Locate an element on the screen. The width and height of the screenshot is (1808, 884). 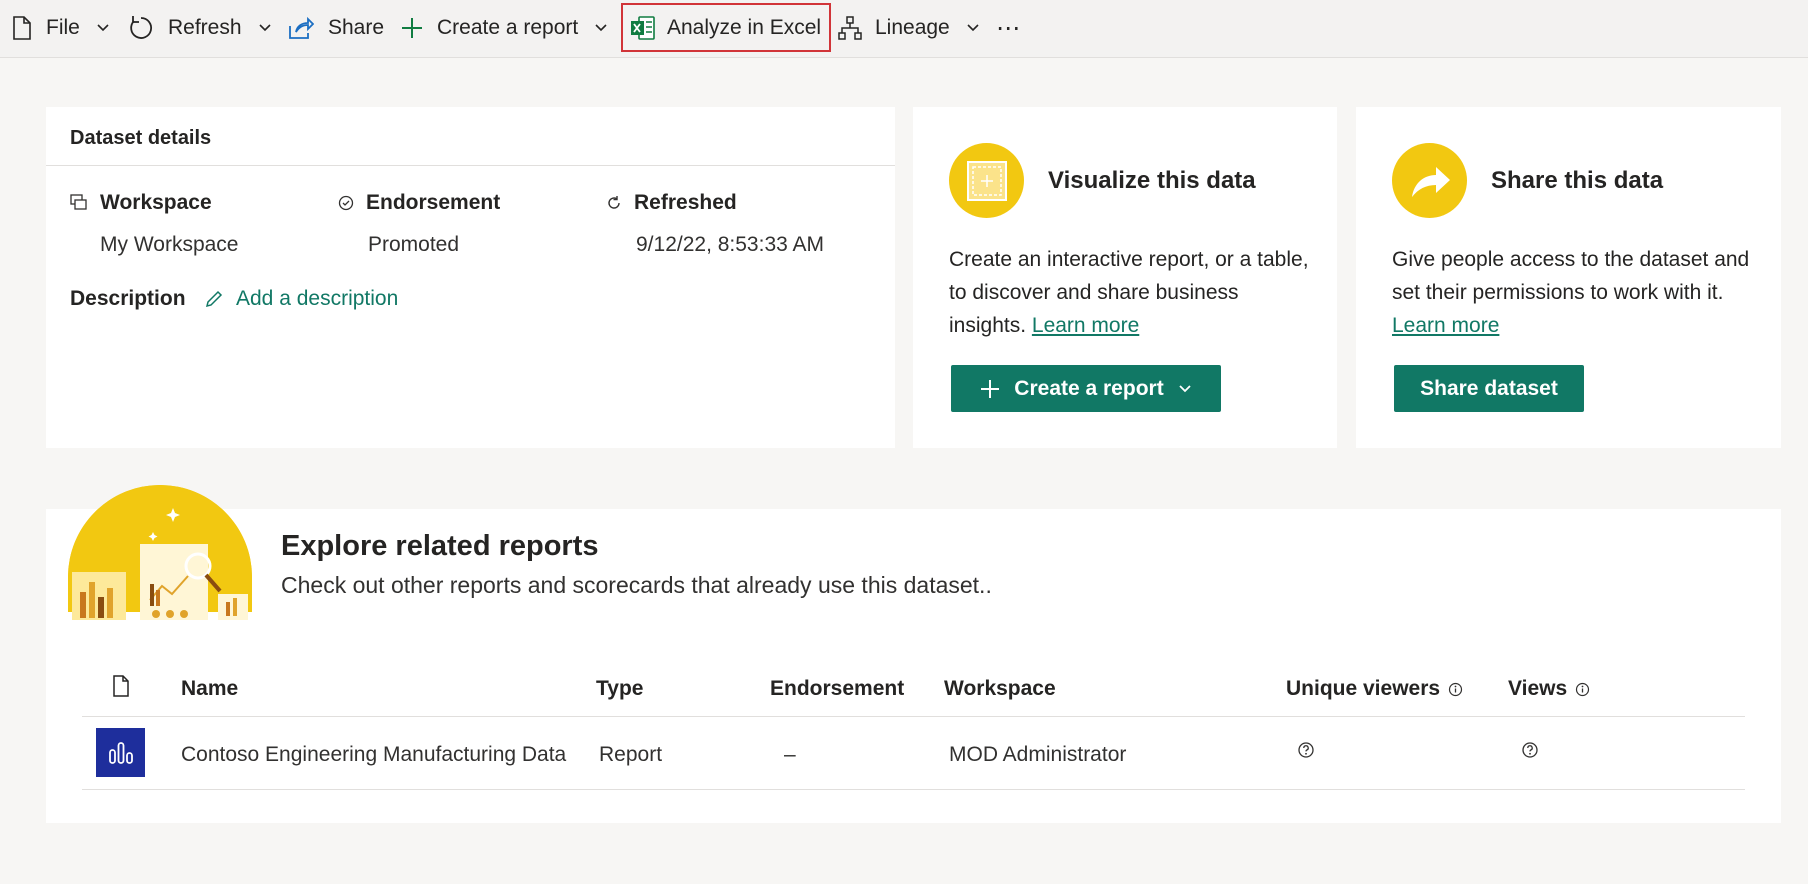
more-icon: ⋯ is located at coordinates (1008, 28).